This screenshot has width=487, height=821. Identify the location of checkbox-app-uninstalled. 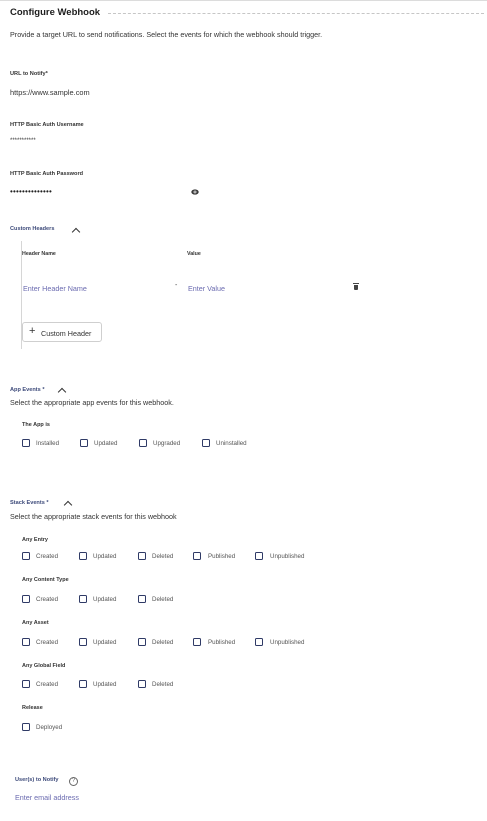
(206, 443).